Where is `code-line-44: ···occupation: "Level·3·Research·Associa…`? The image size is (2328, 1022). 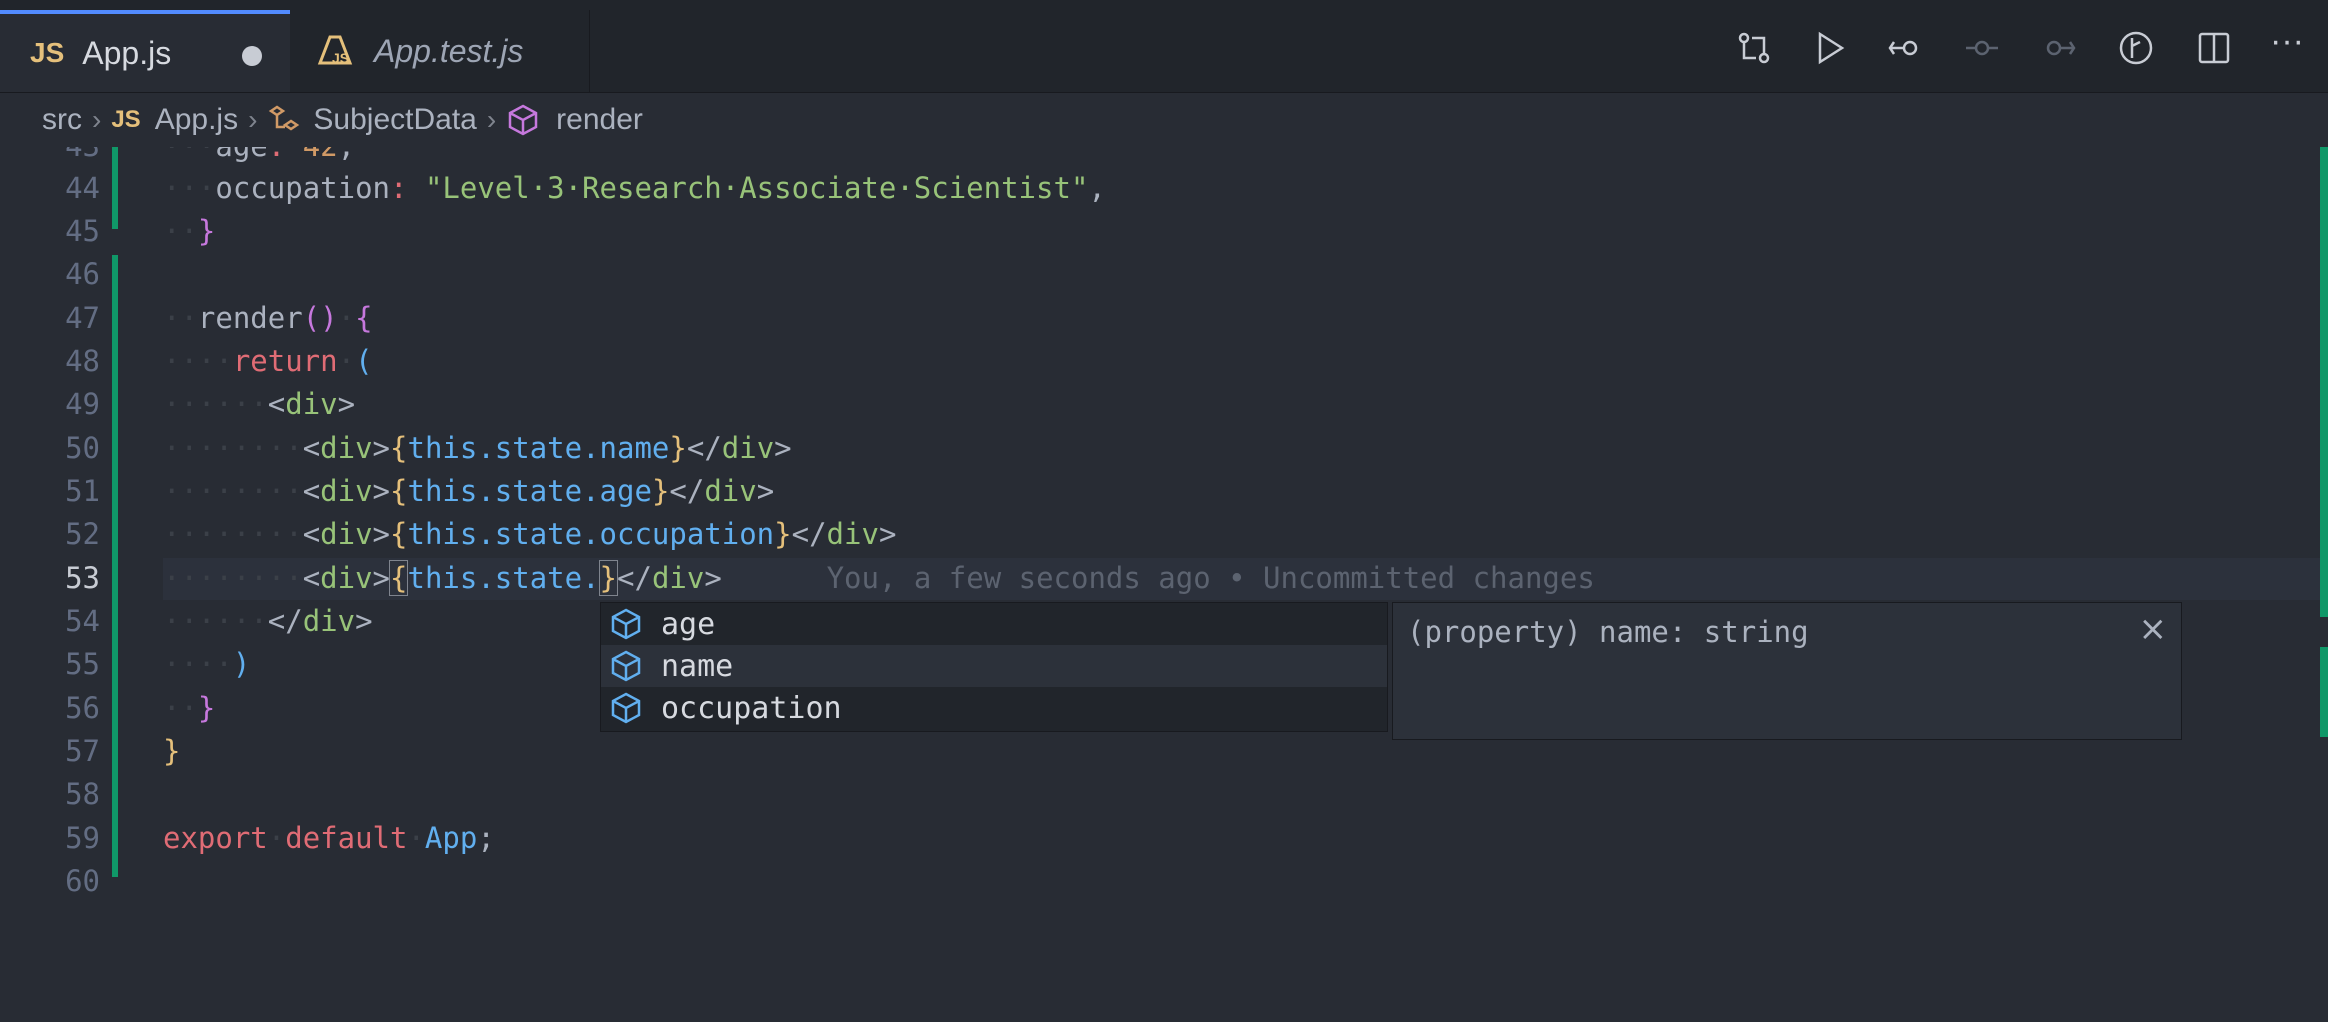 code-line-44: ···occupation: "Level·3·Research·Associa… is located at coordinates (634, 188).